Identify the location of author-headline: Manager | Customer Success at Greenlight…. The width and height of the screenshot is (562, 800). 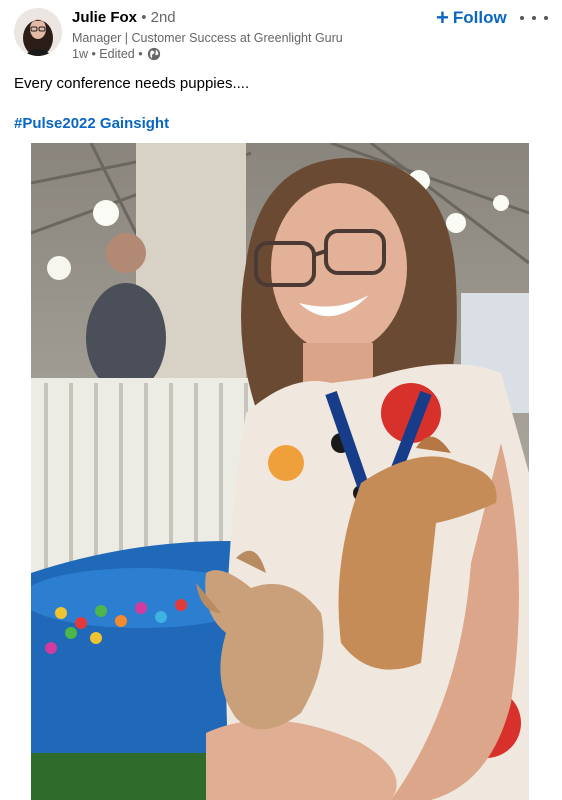
(207, 38).